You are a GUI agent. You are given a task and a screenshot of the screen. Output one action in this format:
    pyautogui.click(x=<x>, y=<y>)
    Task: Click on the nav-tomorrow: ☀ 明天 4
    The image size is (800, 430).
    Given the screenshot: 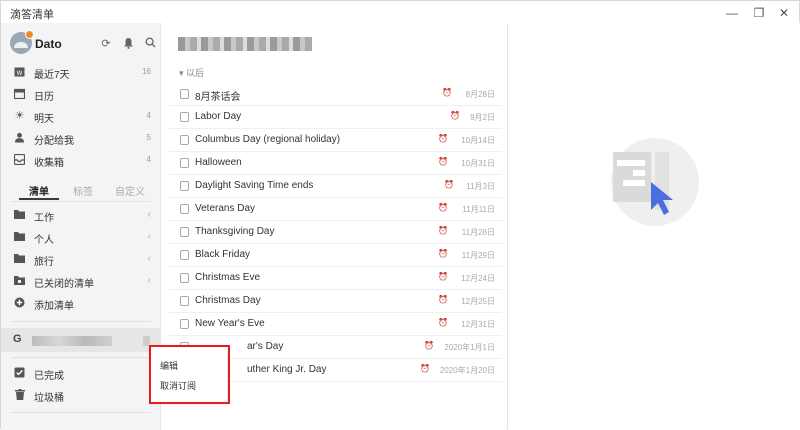 What is the action you would take?
    pyautogui.click(x=81, y=117)
    